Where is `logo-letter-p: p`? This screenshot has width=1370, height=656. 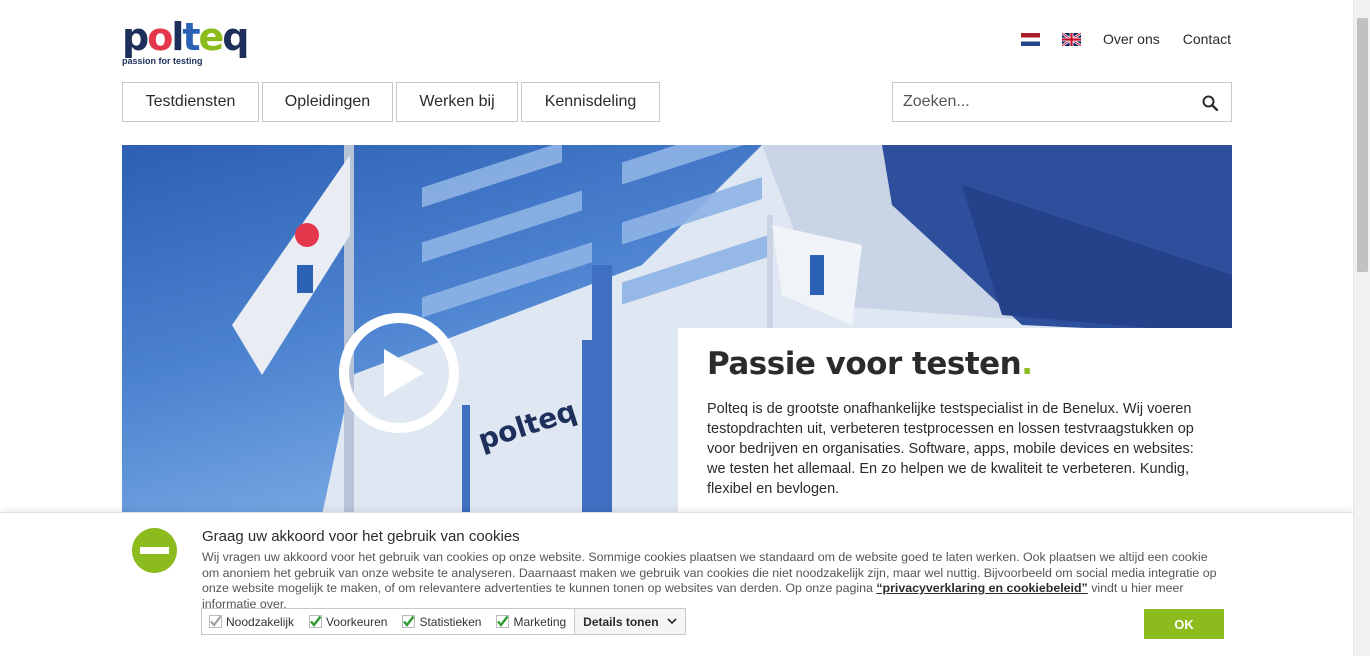 logo-letter-p: p is located at coordinates (135, 37).